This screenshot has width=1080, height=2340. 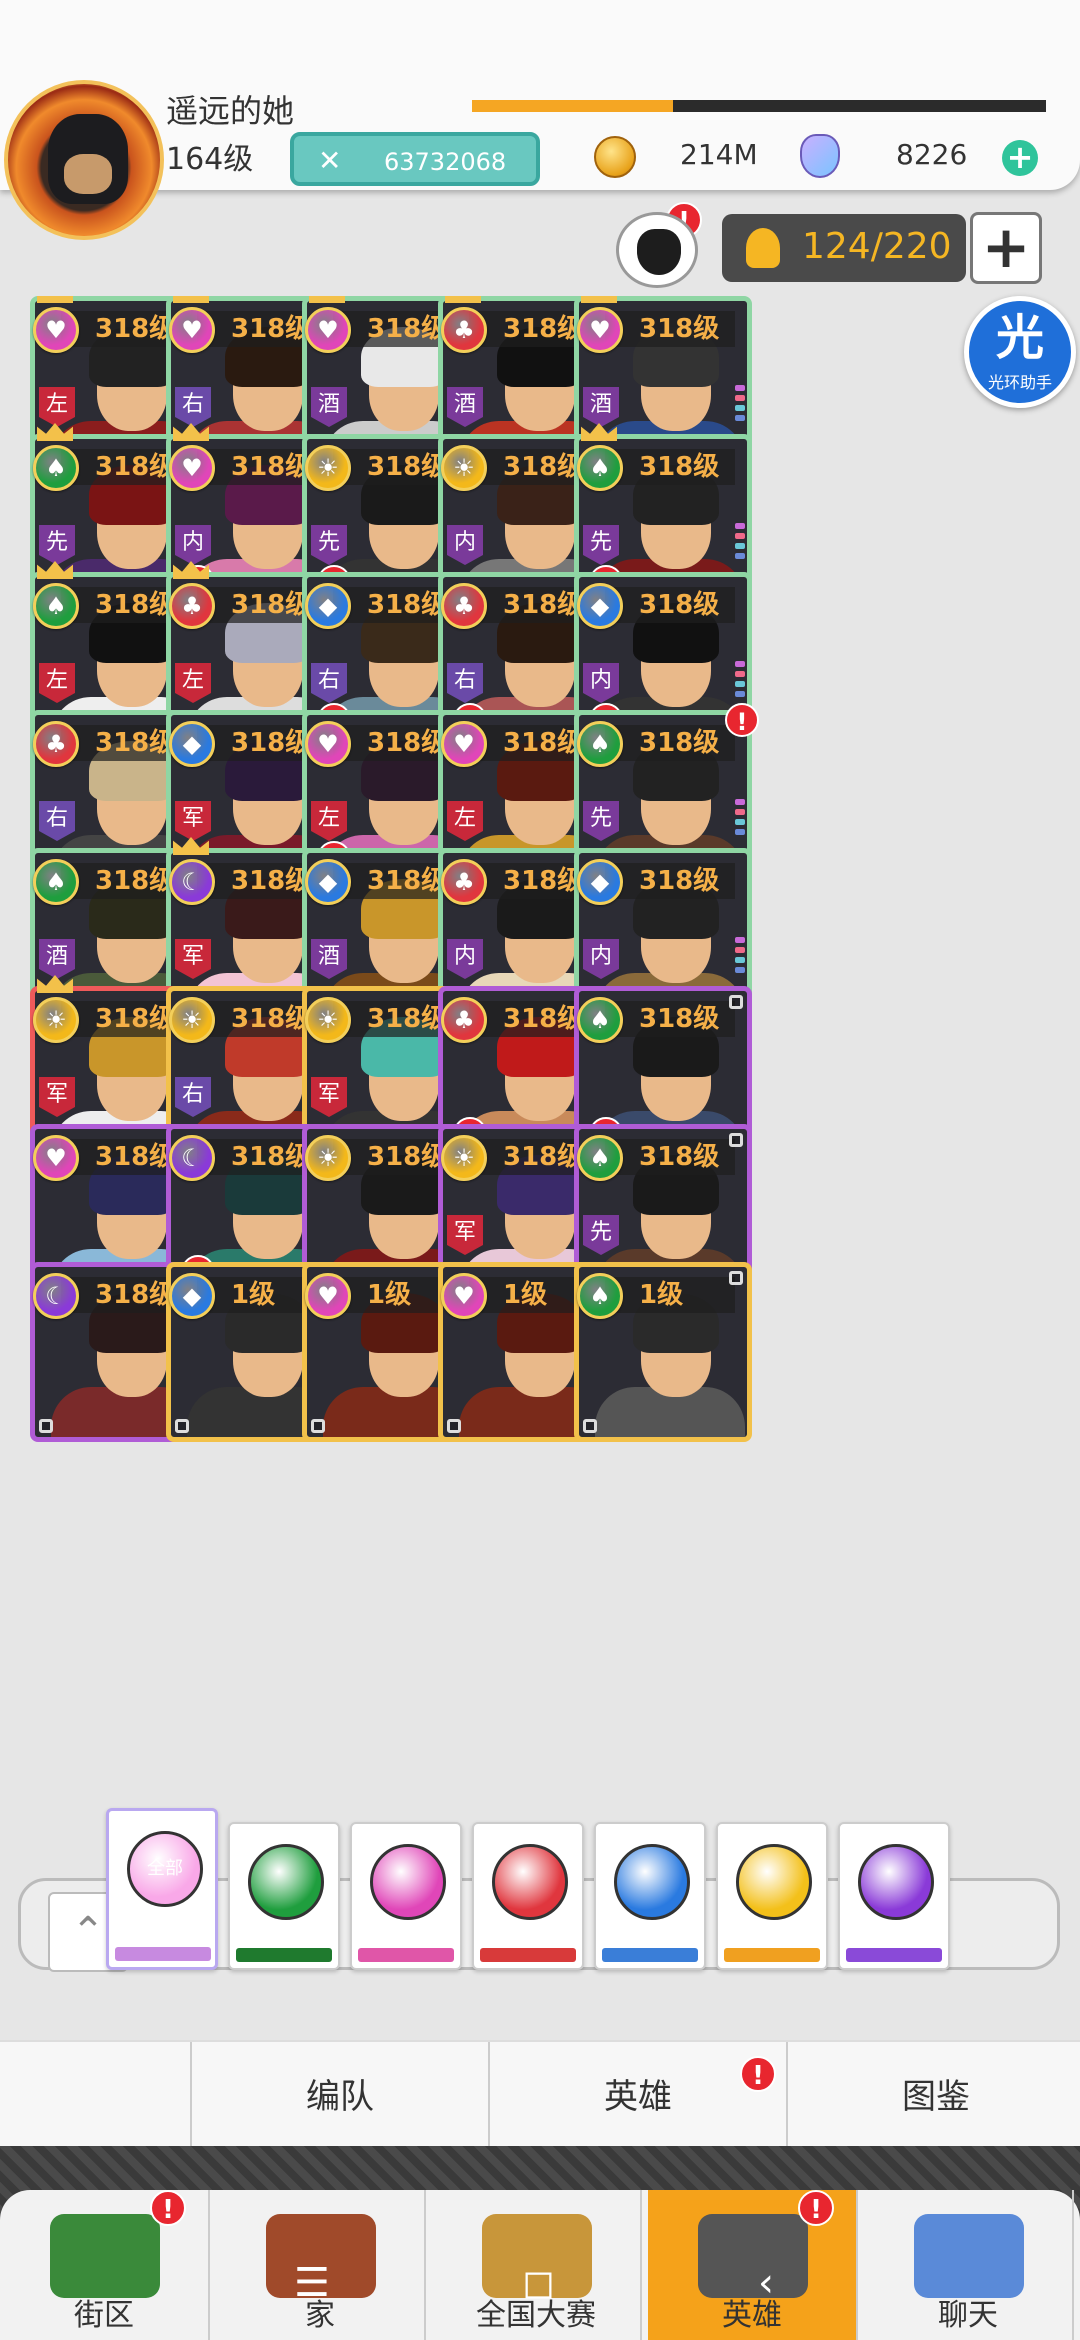 I want to click on filter-tab-all: 全部, so click(x=162, y=1889).